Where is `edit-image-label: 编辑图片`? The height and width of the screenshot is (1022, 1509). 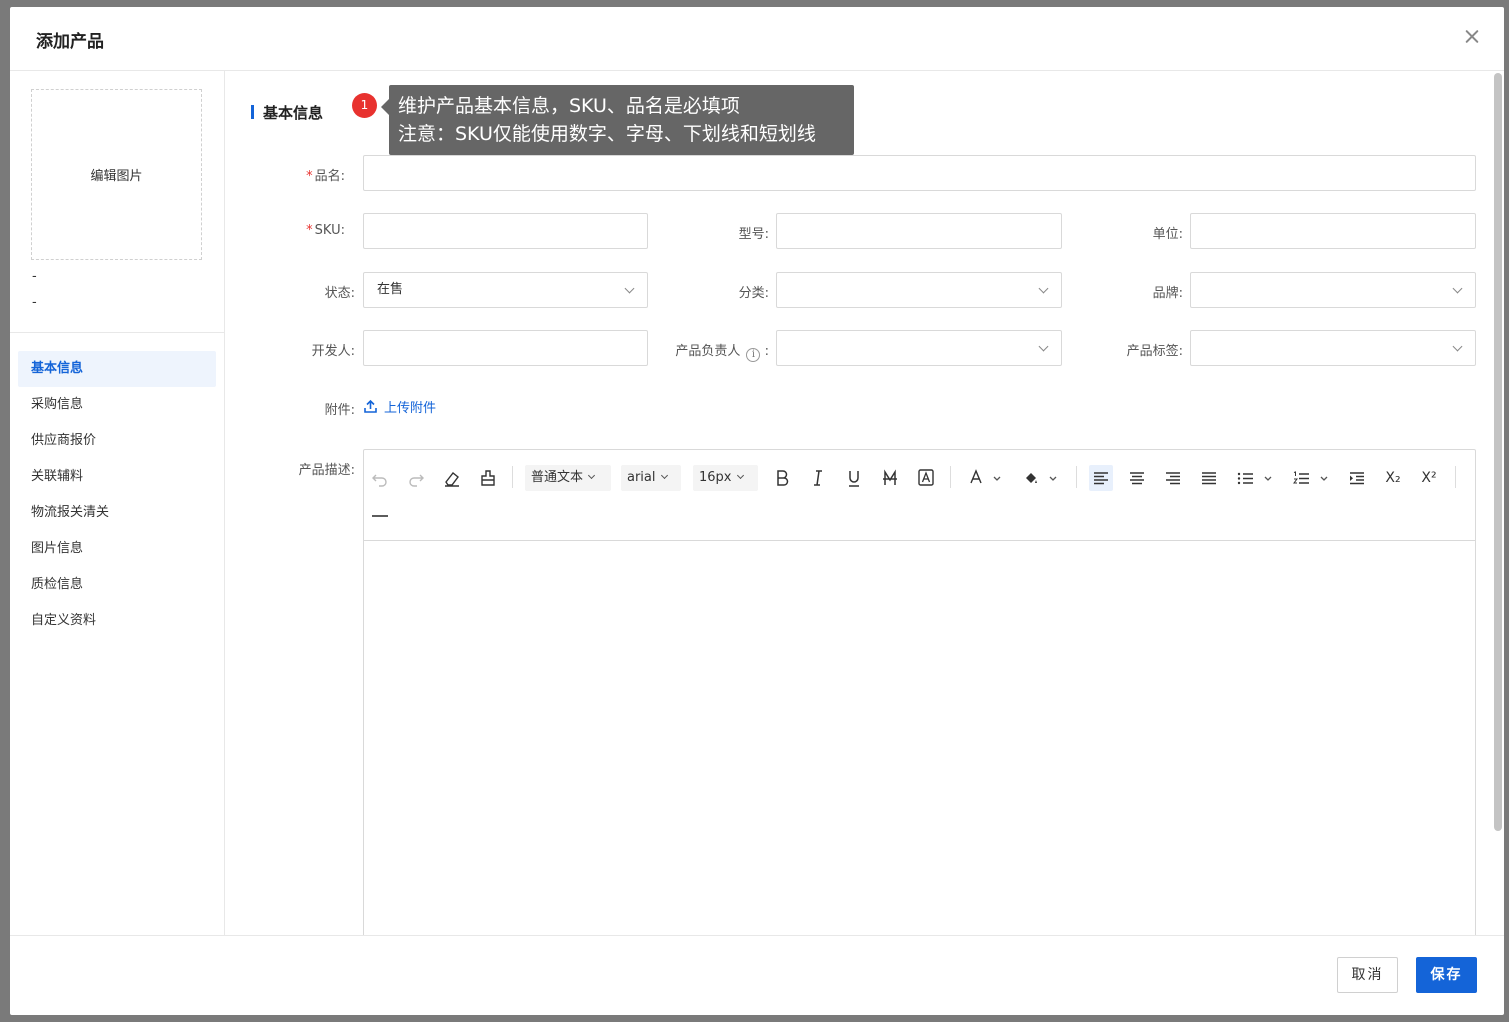
edit-image-label: 编辑图片 is located at coordinates (116, 176).